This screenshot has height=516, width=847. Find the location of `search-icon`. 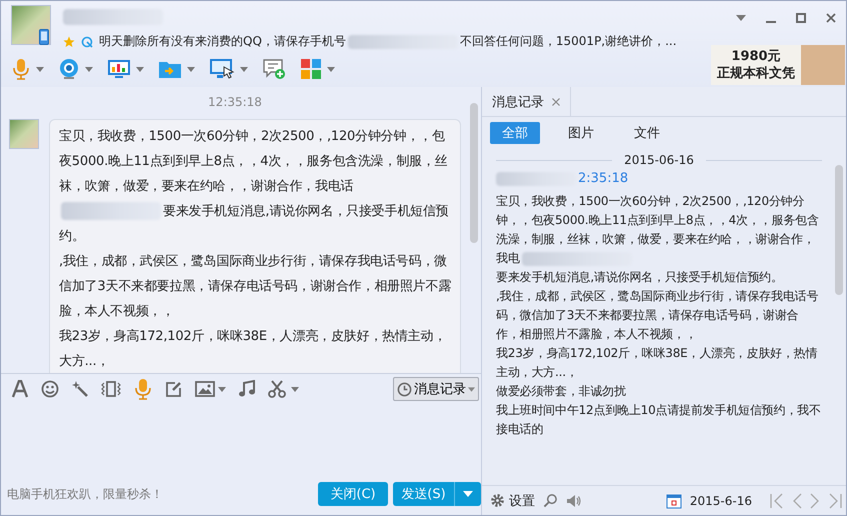

search-icon is located at coordinates (550, 500).